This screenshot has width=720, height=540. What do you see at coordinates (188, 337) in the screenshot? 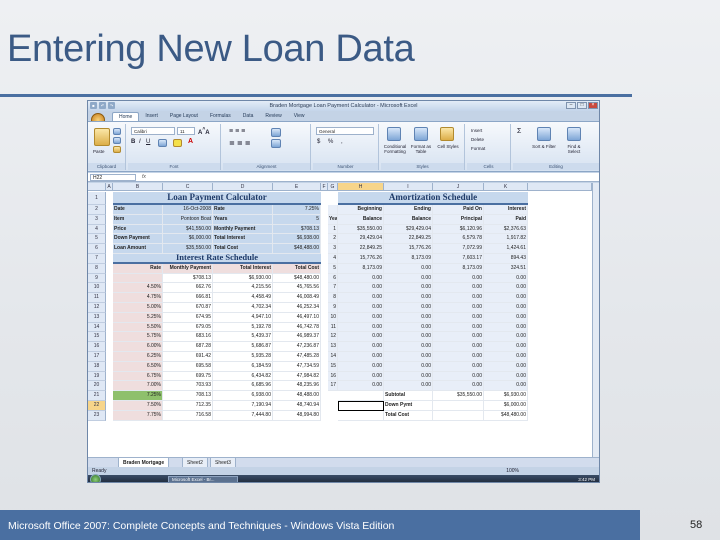
I see `irs-cell: 683.16` at bounding box center [188, 337].